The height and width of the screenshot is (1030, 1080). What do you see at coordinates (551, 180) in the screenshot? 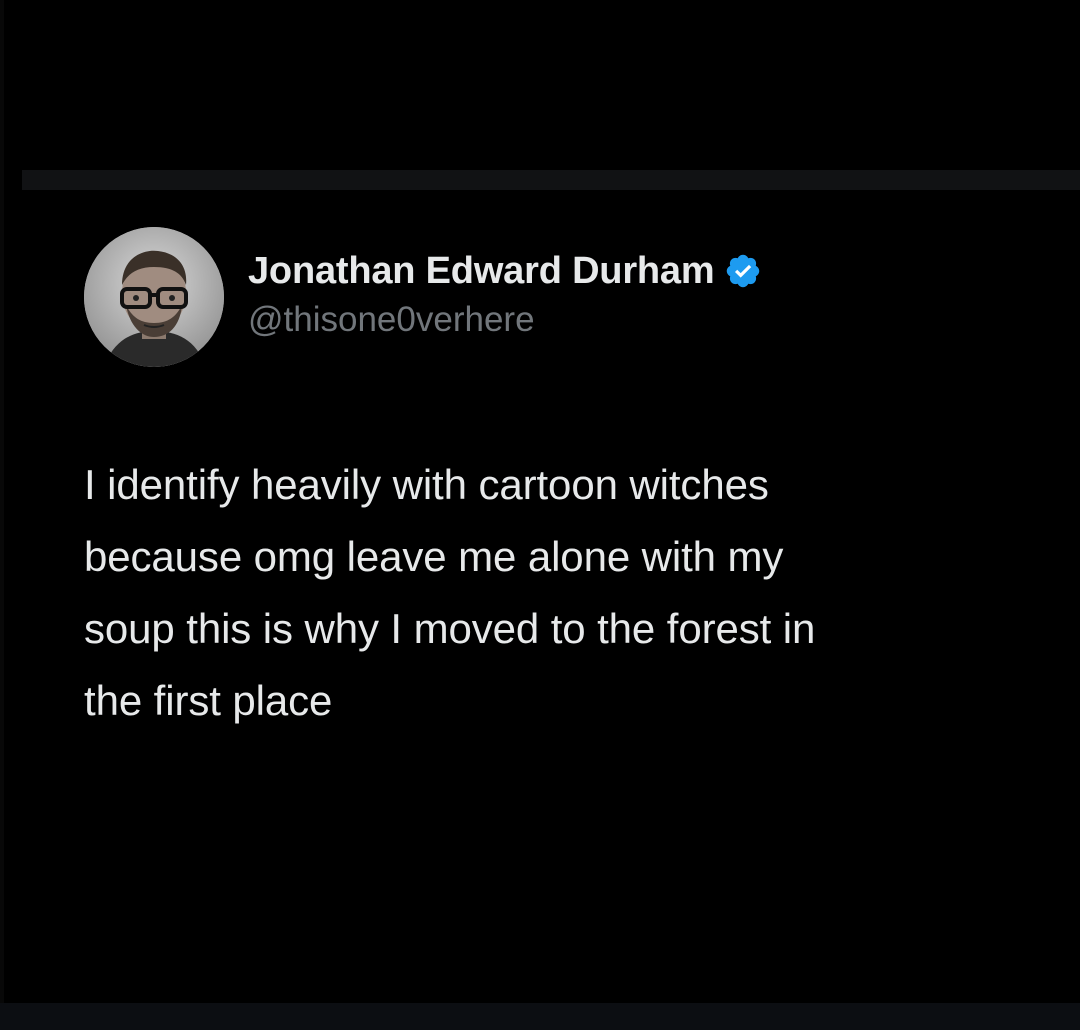
I see `top-divider` at bounding box center [551, 180].